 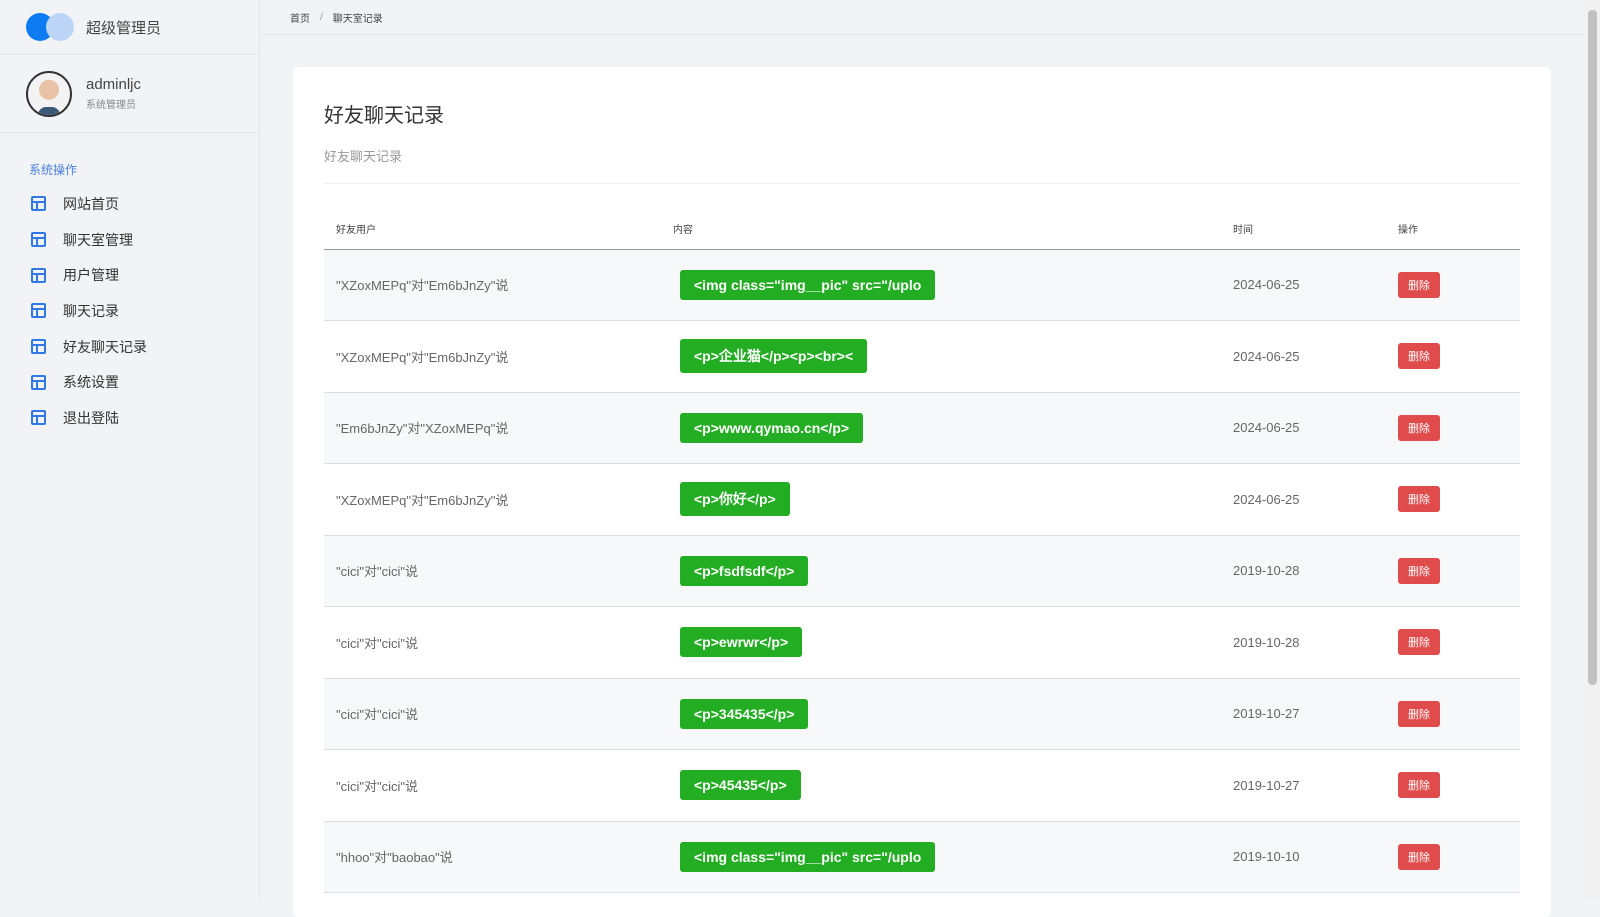 What do you see at coordinates (300, 17) in the screenshot?
I see `breadcrumb-home: 首页` at bounding box center [300, 17].